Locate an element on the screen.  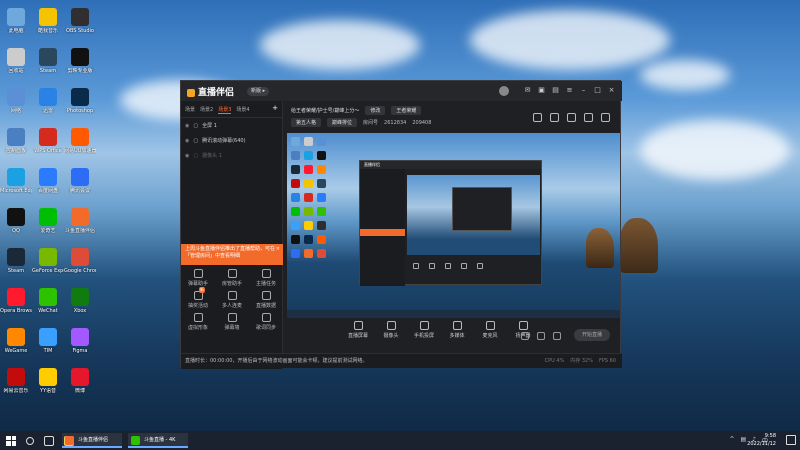
desktop-icon: Figma is located at coordinates (80, 341).